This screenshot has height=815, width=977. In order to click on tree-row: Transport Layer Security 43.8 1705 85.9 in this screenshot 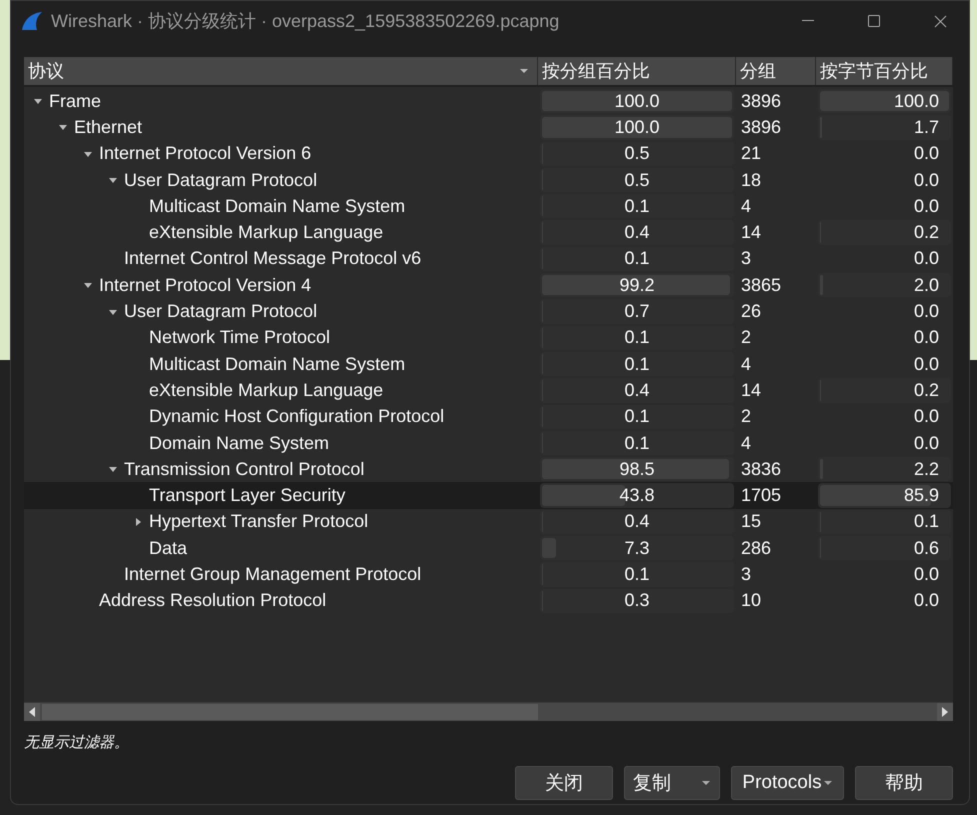, I will do `click(488, 495)`.